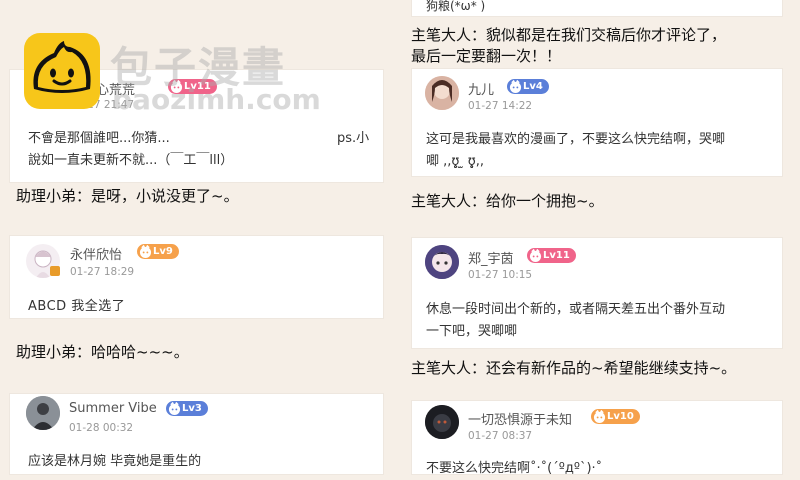  What do you see at coordinates (556, 255) in the screenshot?
I see `level-badge-text: Lv11` at bounding box center [556, 255].